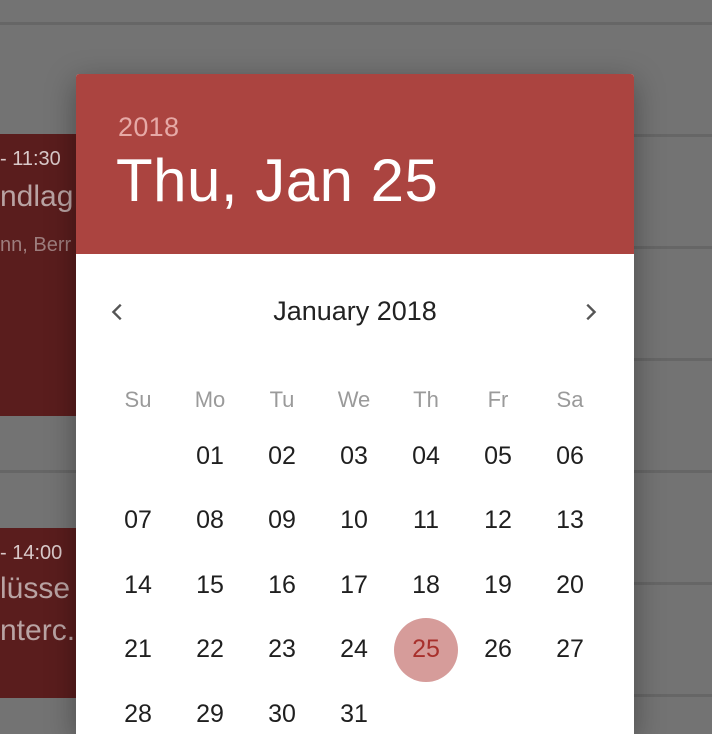  What do you see at coordinates (210, 585) in the screenshot?
I see `day-cell: 15` at bounding box center [210, 585].